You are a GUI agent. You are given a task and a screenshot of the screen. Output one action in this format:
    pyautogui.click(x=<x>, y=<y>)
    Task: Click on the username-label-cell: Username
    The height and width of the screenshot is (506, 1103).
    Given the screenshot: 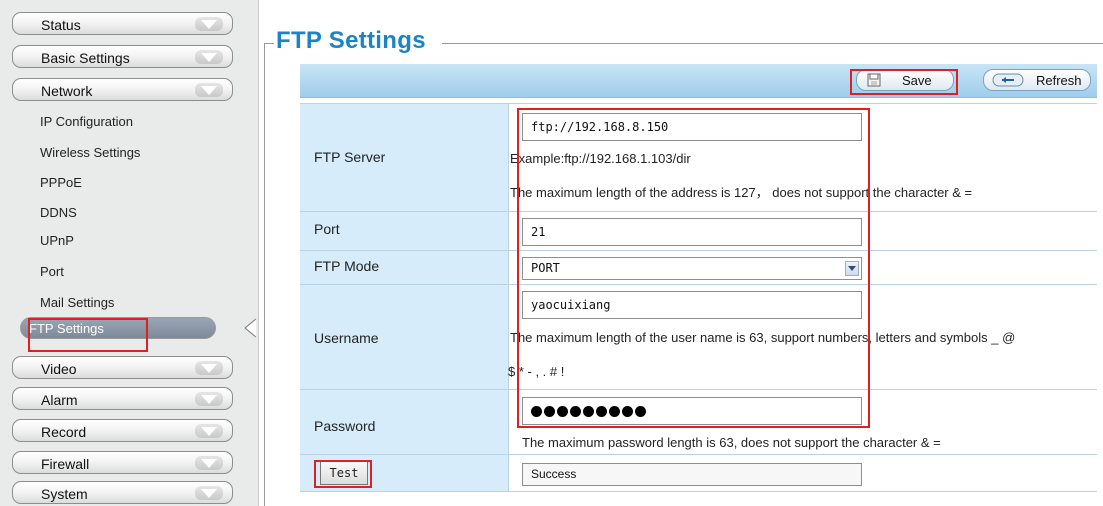 What is the action you would take?
    pyautogui.click(x=404, y=337)
    